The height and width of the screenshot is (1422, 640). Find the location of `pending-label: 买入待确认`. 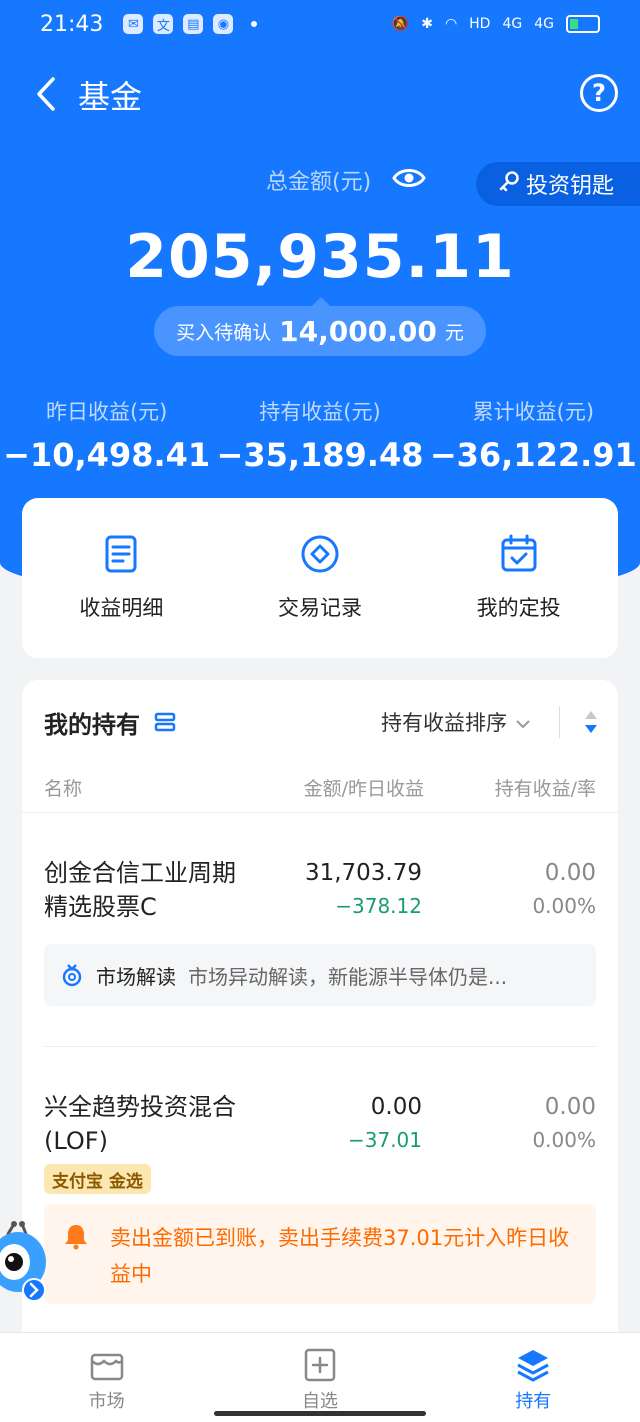

pending-label: 买入待确认 is located at coordinates (224, 332).